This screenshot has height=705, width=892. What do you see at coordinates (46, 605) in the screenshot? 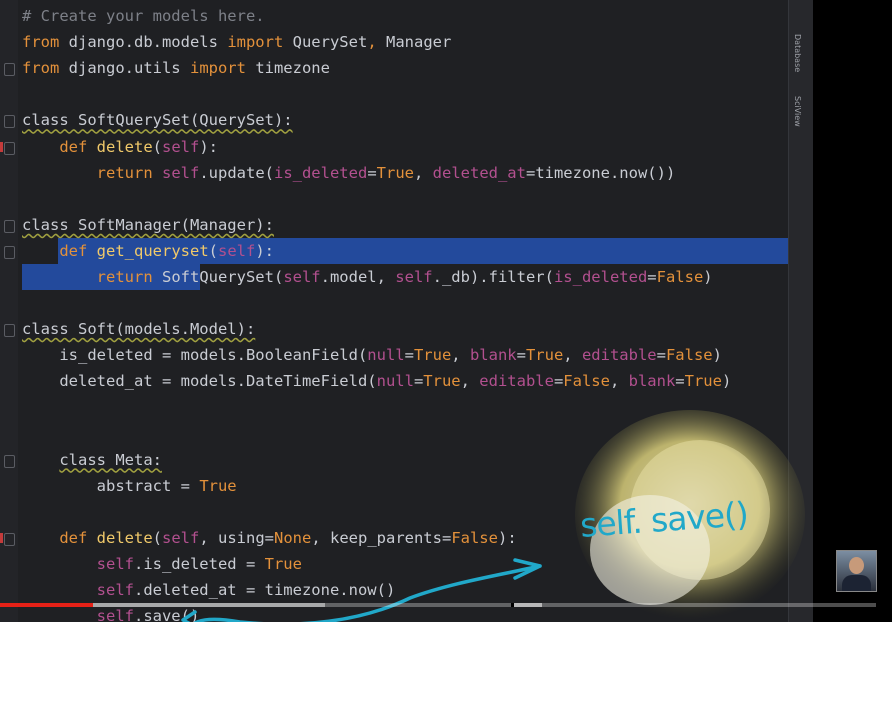
I see `progress-played` at bounding box center [46, 605].